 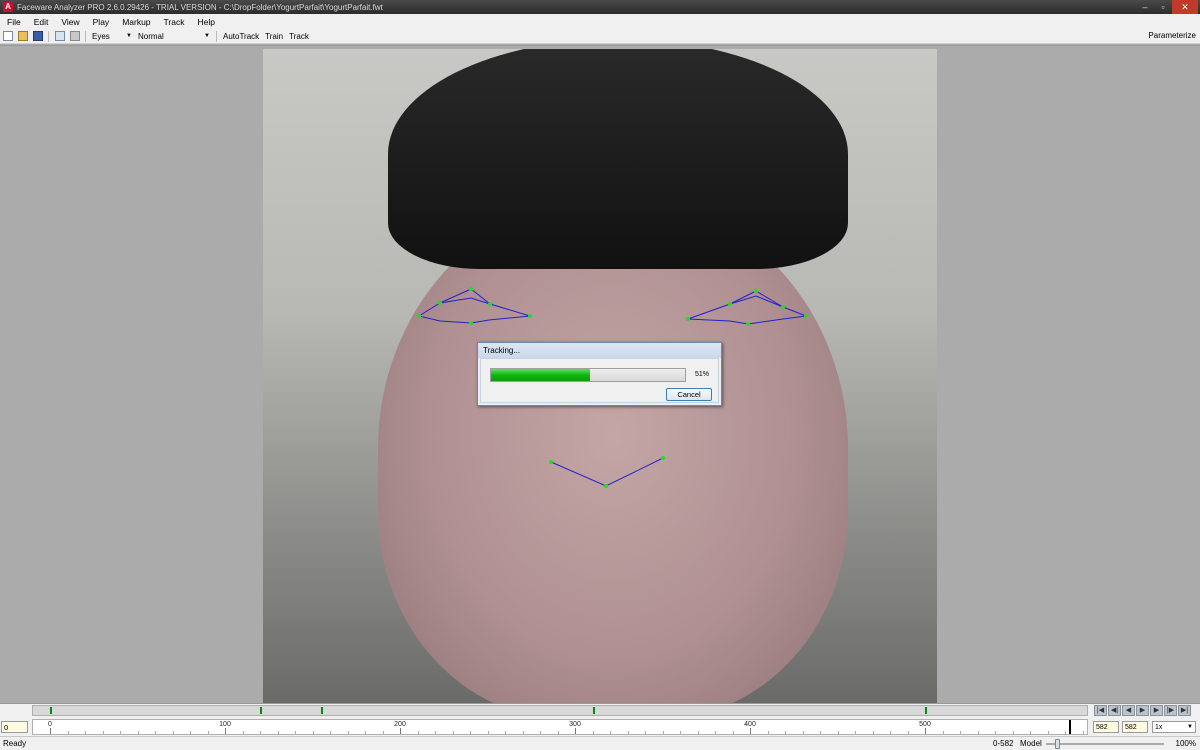 I want to click on step-forward-icon: |▶, so click(x=1170, y=710).